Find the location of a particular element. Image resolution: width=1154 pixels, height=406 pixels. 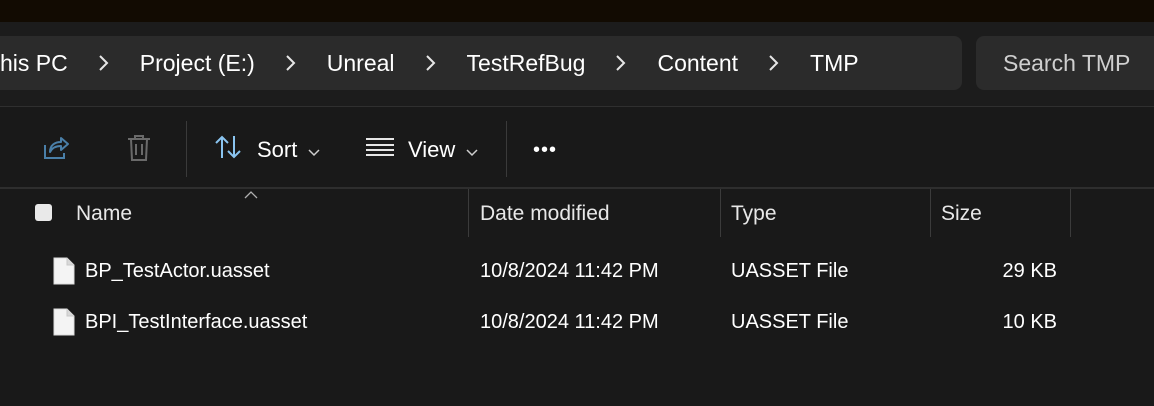

column-header-size: Size is located at coordinates (961, 214).